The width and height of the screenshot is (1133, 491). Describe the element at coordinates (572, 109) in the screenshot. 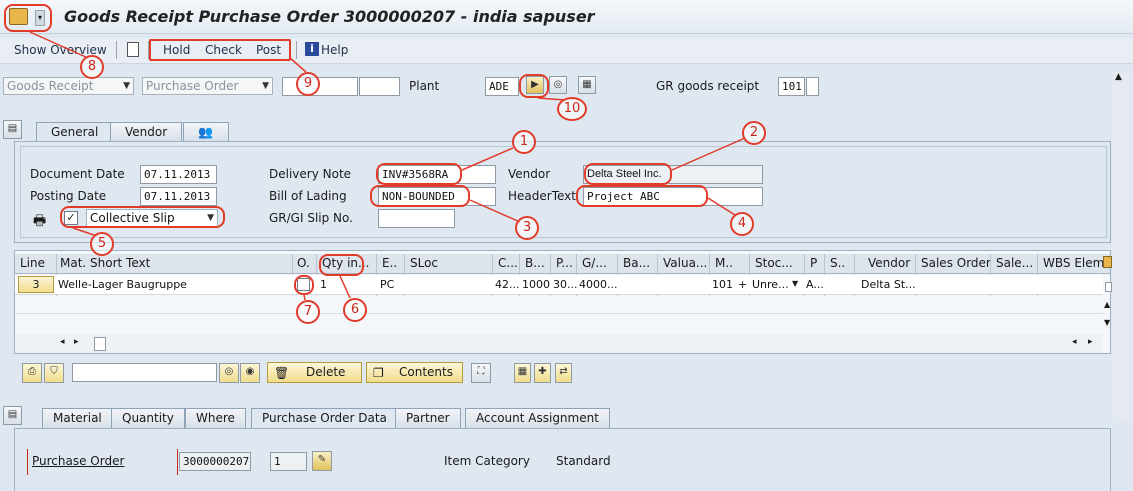

I see `callout-10: 10` at that location.